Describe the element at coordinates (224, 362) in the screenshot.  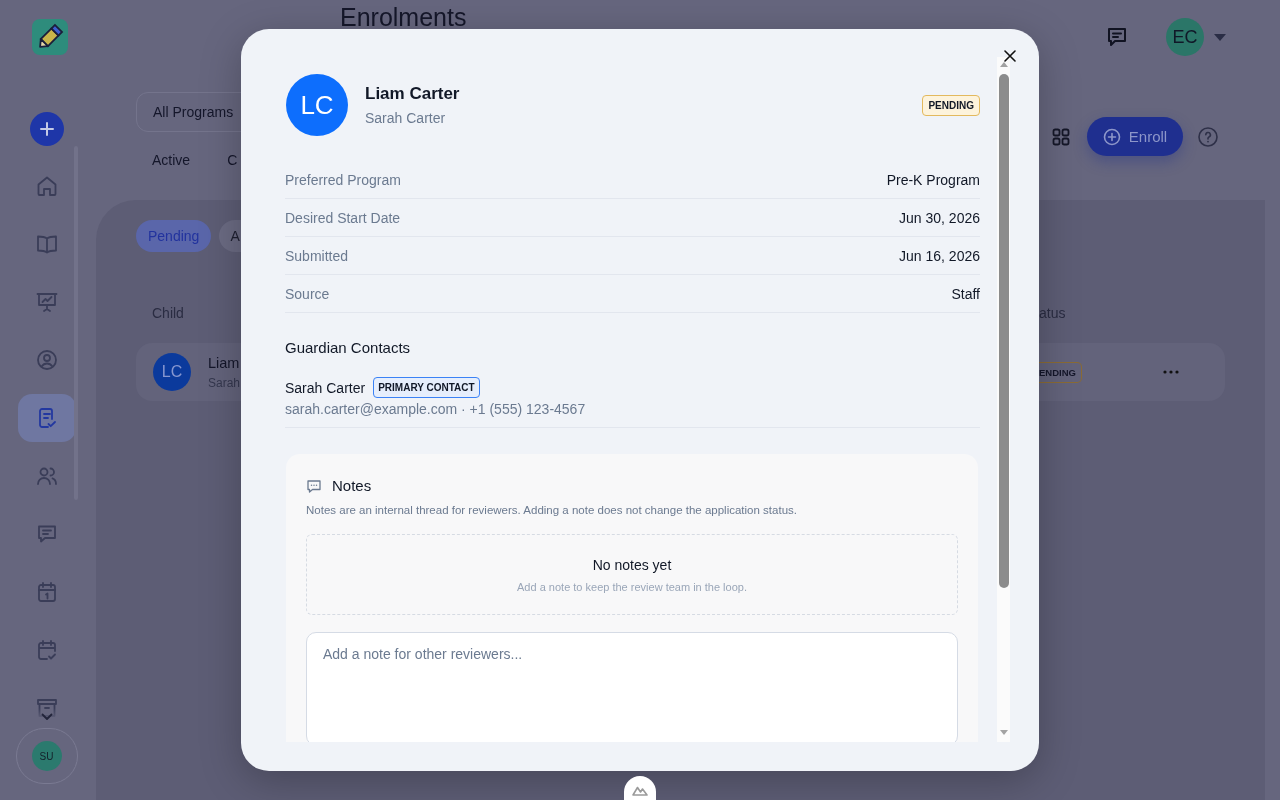
I see `child-name: Liam` at that location.